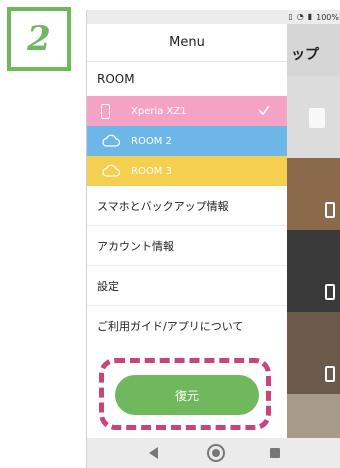  Describe the element at coordinates (290, 16) in the screenshot. I see `vibrate-icon: ▯` at that location.